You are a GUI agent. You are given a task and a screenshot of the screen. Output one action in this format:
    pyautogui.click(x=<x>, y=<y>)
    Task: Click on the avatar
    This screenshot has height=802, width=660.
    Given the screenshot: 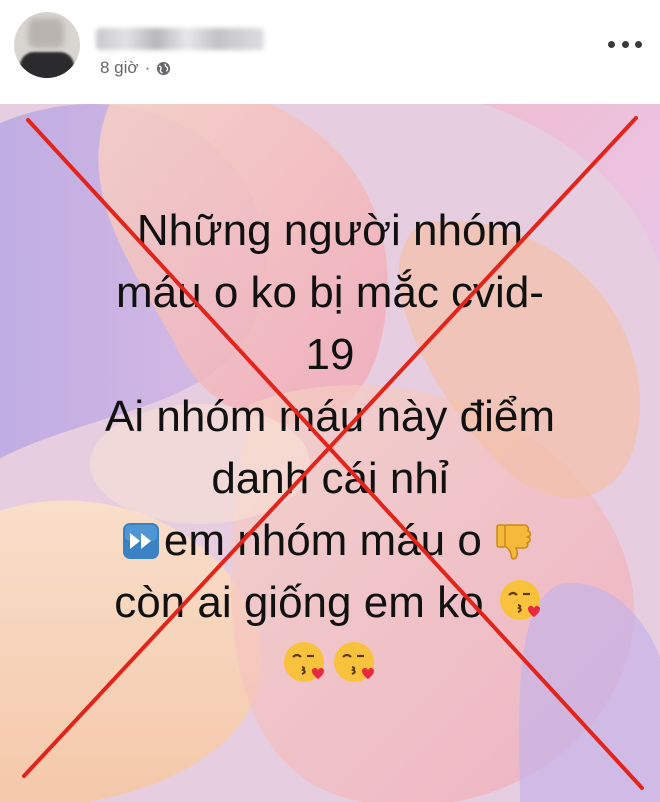 What is the action you would take?
    pyautogui.click(x=47, y=45)
    